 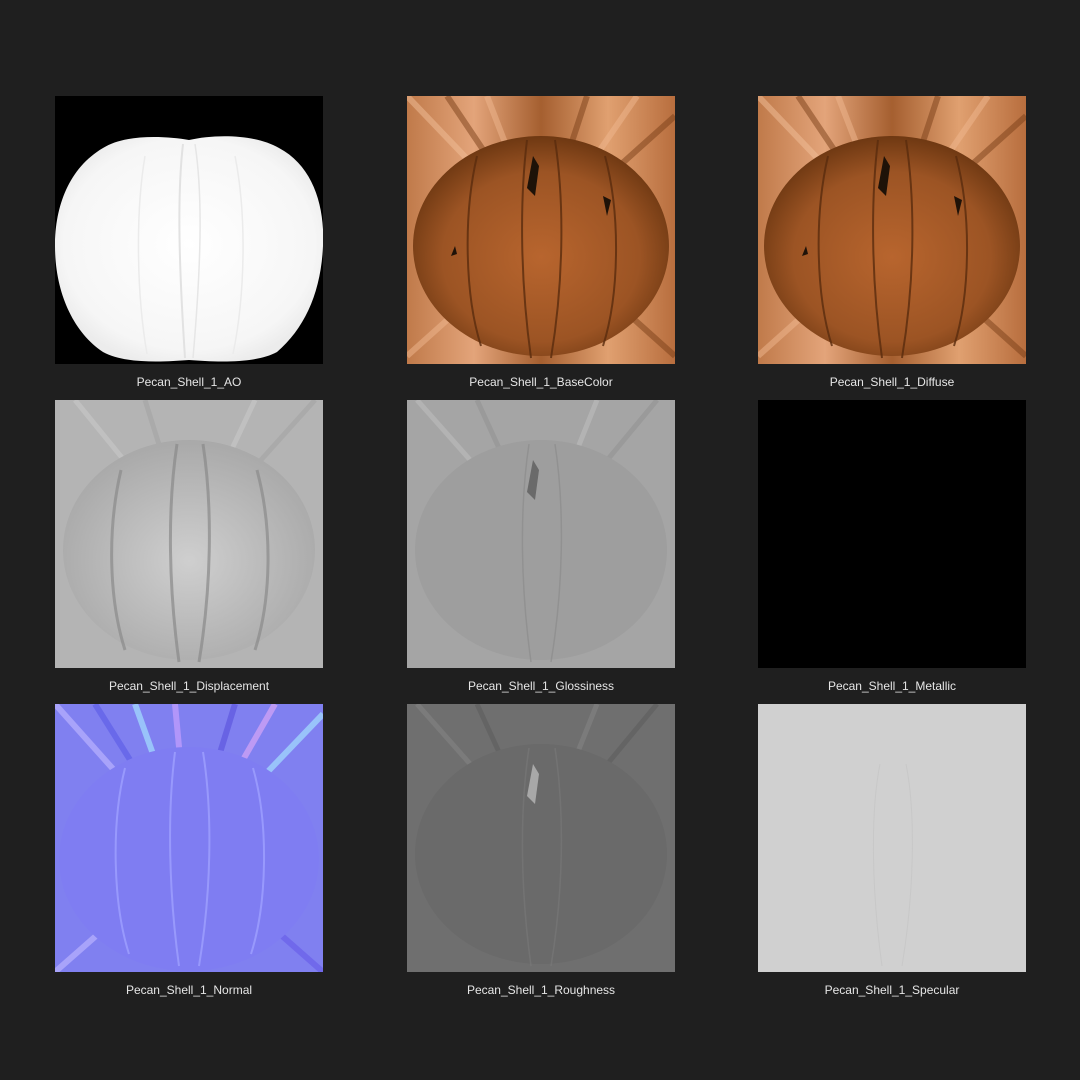 What do you see at coordinates (892, 990) in the screenshot?
I see `thumbnail-label: Pecan_Shell_1_Specular` at bounding box center [892, 990].